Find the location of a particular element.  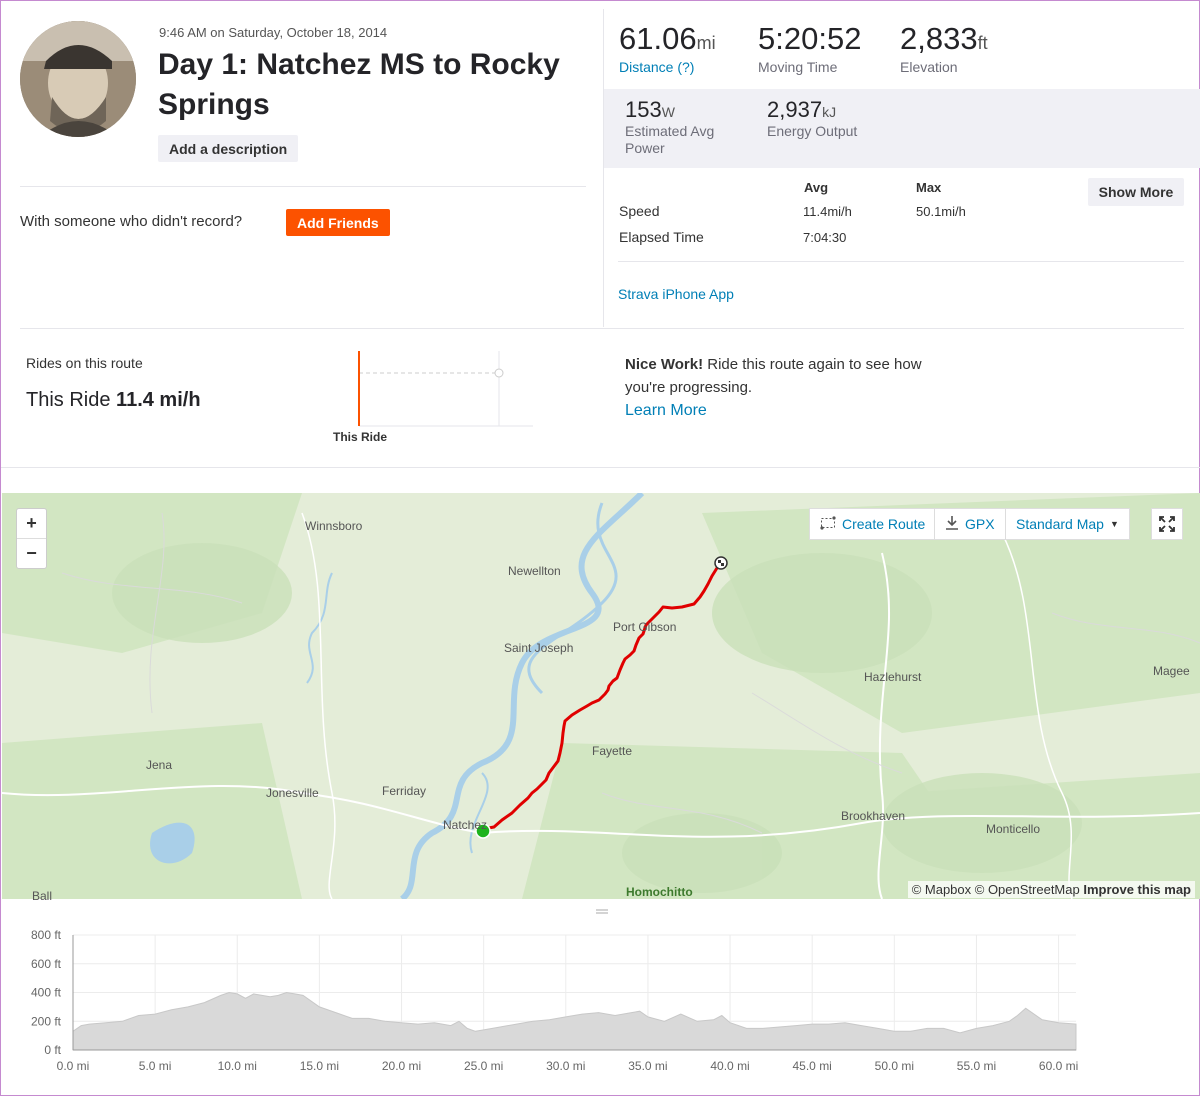

this-ride-value: 11.4 mi/h is located at coordinates (158, 400).